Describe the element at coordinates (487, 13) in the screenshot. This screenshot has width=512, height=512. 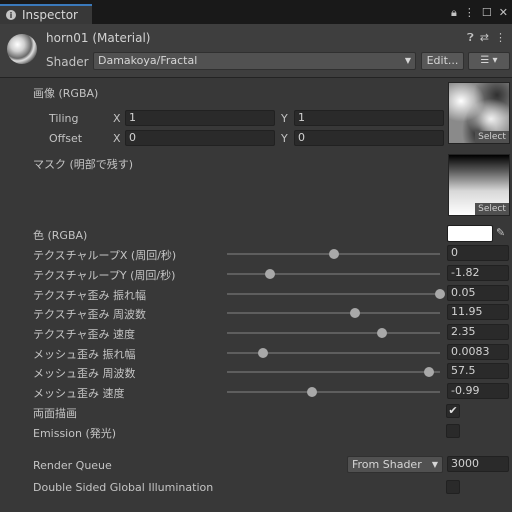
I see `maximize-icon: ☐` at that location.